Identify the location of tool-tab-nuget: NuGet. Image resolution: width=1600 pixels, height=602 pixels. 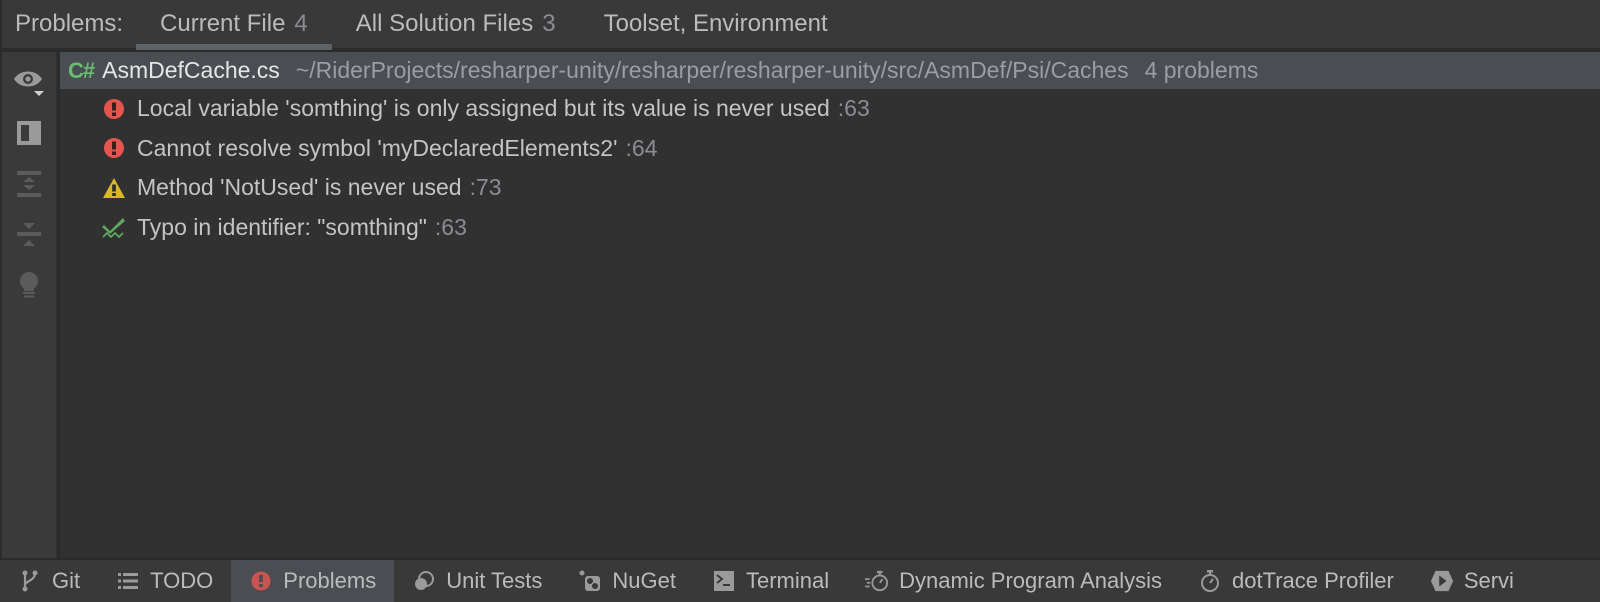
(627, 581).